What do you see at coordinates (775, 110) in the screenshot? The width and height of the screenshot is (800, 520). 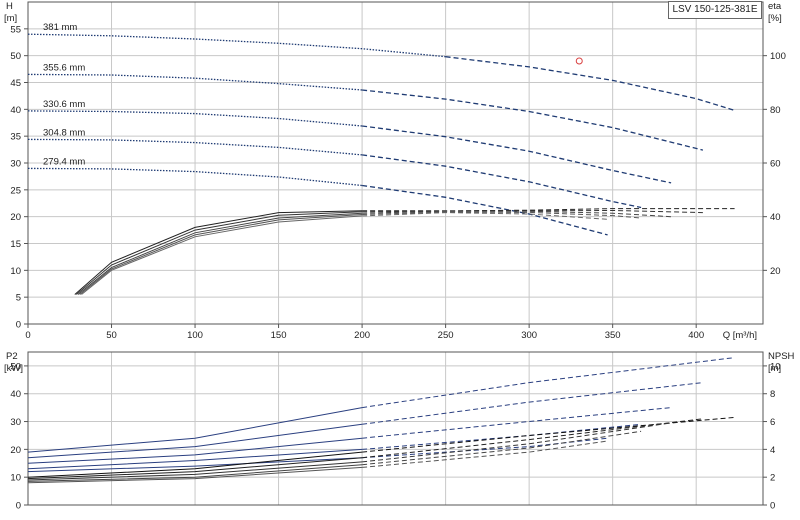 I see `top-right-tick-label: 80` at bounding box center [775, 110].